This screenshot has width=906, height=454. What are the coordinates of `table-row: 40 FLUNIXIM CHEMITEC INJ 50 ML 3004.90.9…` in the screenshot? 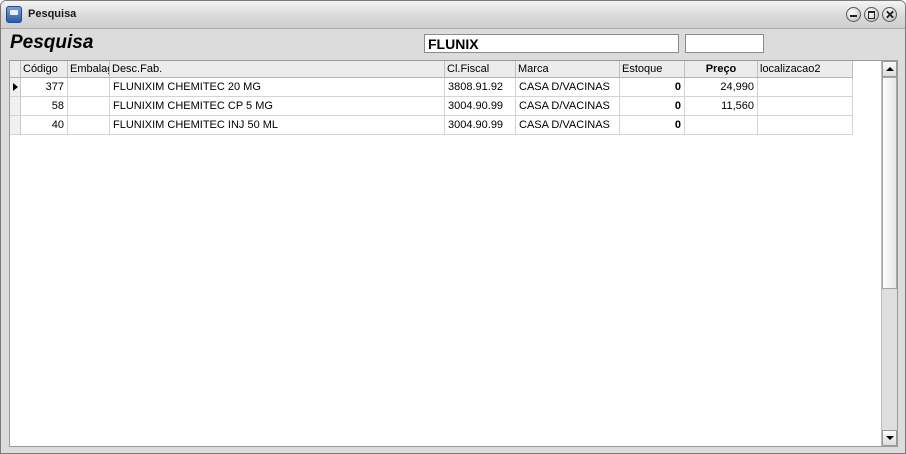 It's located at (431, 125).